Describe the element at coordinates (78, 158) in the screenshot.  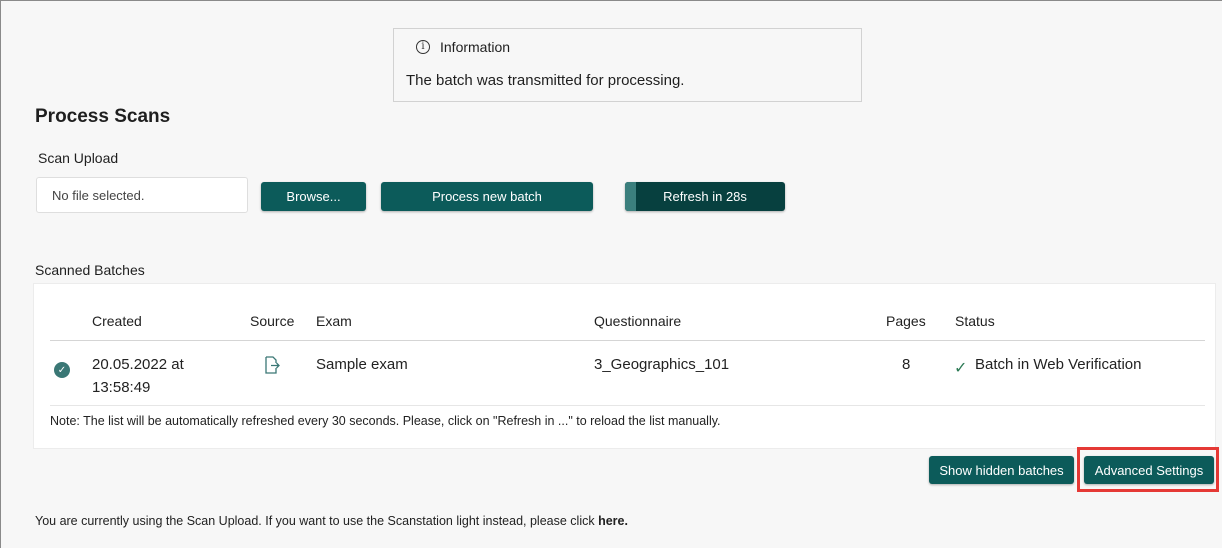
I see `scan-upload-label: Scan Upload` at that location.